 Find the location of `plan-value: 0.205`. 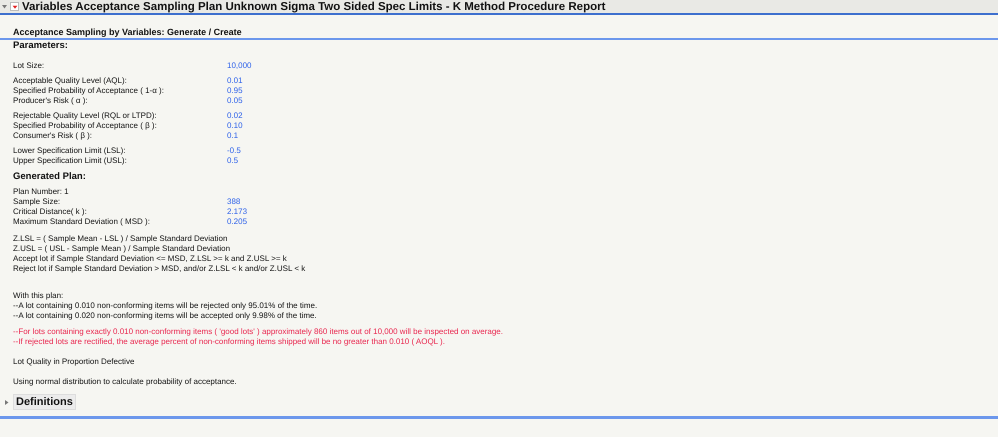

plan-value: 0.205 is located at coordinates (237, 222).